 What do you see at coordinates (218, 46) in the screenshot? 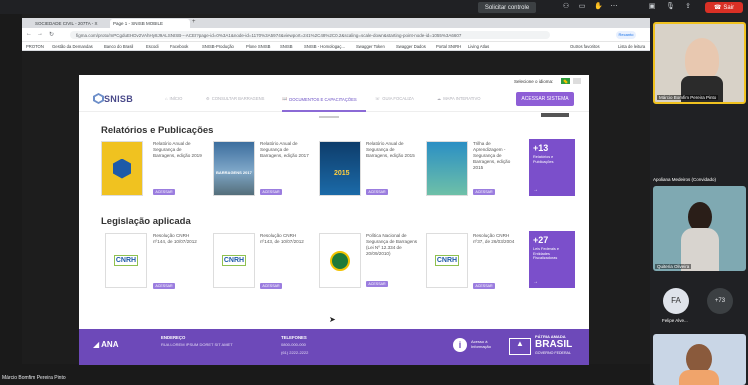
I see `bookmark-item: SNISB-Produção` at bounding box center [218, 46].